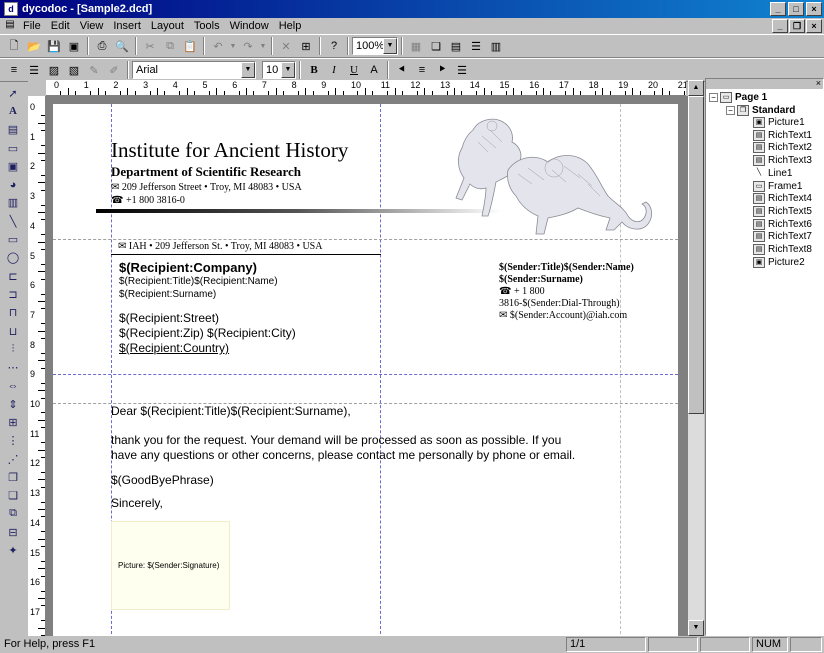 Image resolution: width=824 pixels, height=653 pixels. Describe the element at coordinates (773, 173) in the screenshot. I see `tree-item: ╲ Line1` at that location.